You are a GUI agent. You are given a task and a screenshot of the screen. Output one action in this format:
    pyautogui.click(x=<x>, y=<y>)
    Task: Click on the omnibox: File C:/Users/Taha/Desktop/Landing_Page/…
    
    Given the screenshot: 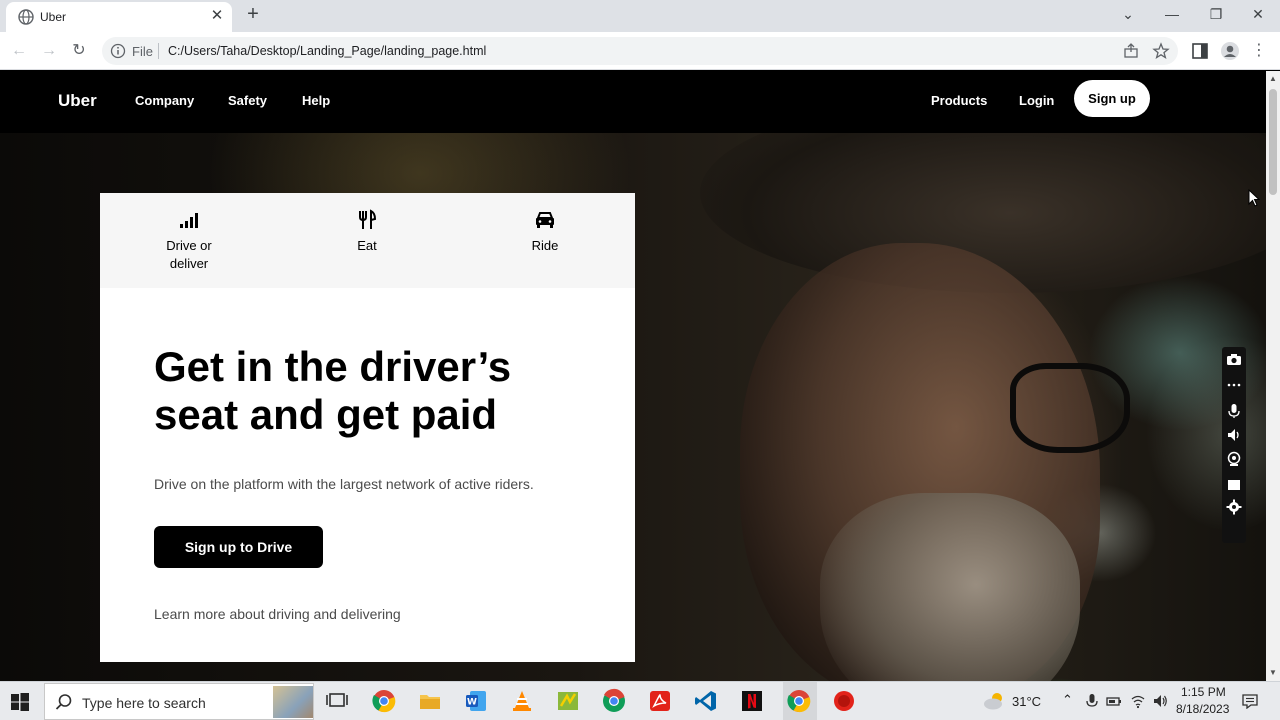 What is the action you would take?
    pyautogui.click(x=640, y=51)
    